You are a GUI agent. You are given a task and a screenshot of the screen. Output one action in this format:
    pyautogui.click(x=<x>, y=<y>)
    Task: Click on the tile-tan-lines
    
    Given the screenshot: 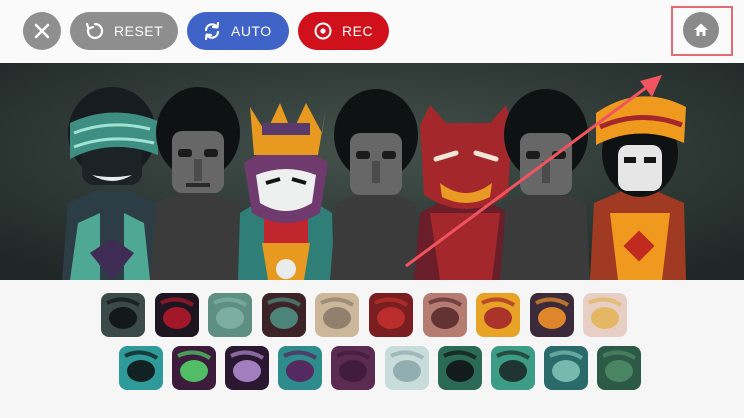 What is the action you would take?
    pyautogui.click(x=337, y=315)
    